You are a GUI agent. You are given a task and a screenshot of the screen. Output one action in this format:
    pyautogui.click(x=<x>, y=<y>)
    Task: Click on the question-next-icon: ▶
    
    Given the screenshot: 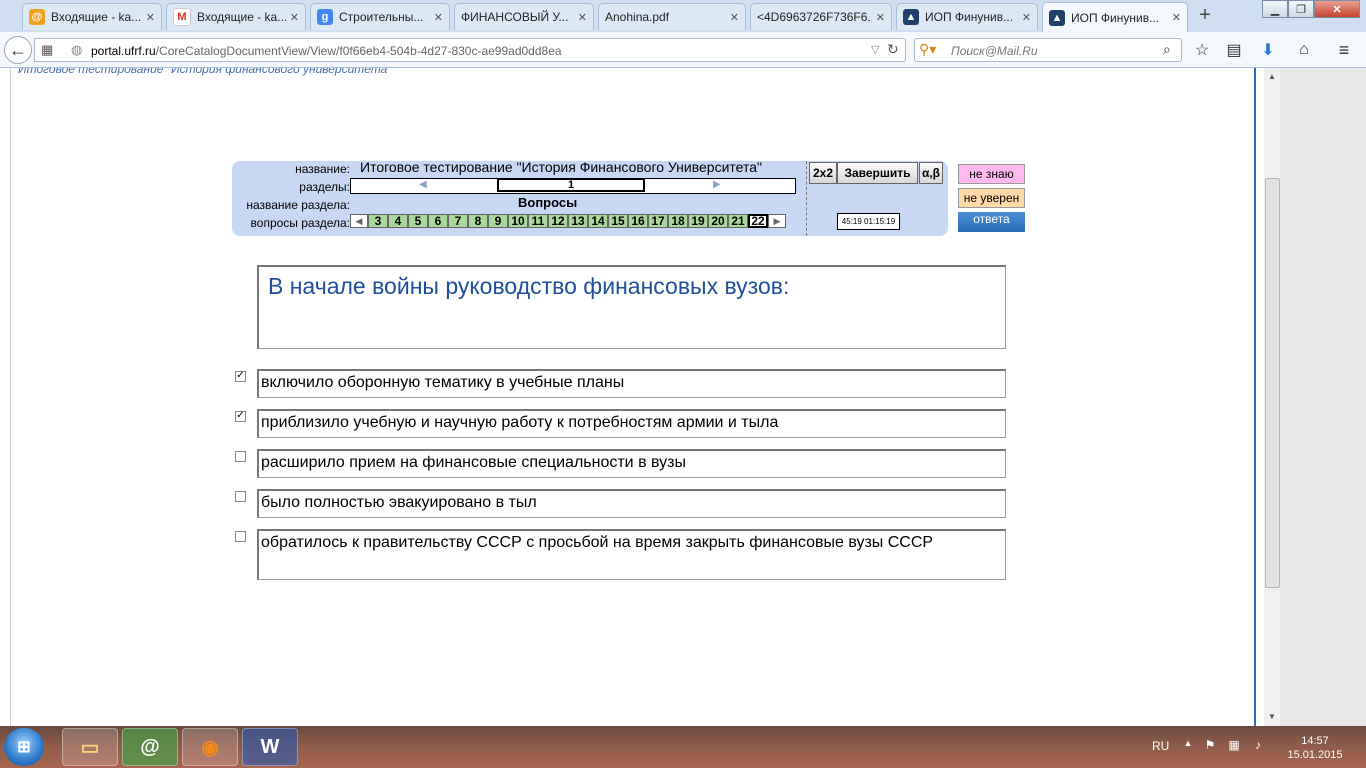 What is the action you would take?
    pyautogui.click(x=777, y=221)
    